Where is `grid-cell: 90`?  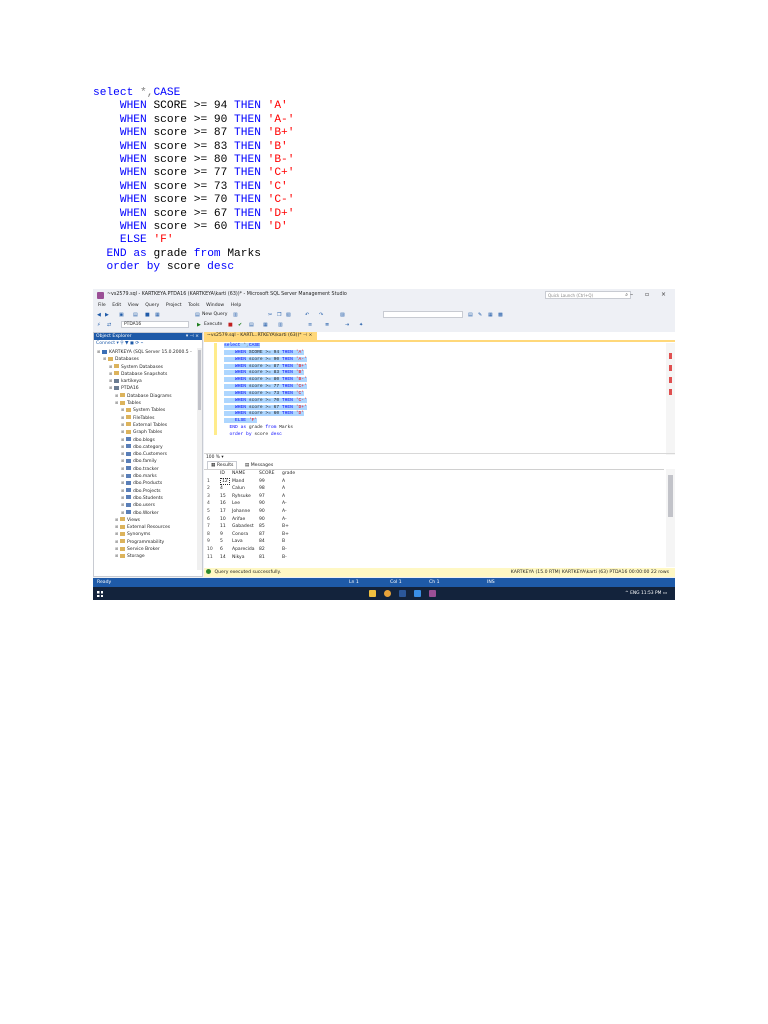
grid-cell: 90 is located at coordinates (262, 511).